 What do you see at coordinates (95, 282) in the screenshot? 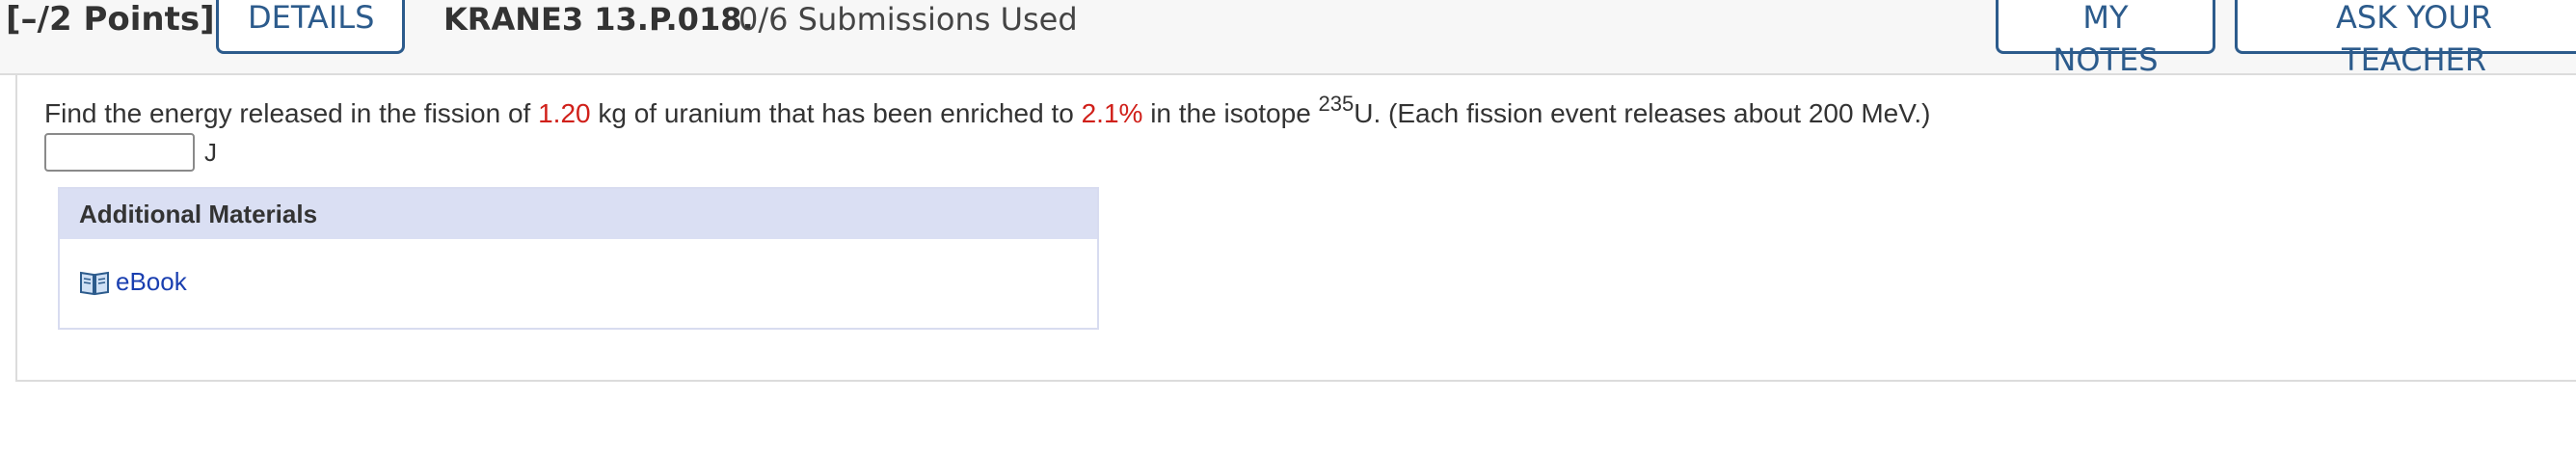
I see `book-icon` at bounding box center [95, 282].